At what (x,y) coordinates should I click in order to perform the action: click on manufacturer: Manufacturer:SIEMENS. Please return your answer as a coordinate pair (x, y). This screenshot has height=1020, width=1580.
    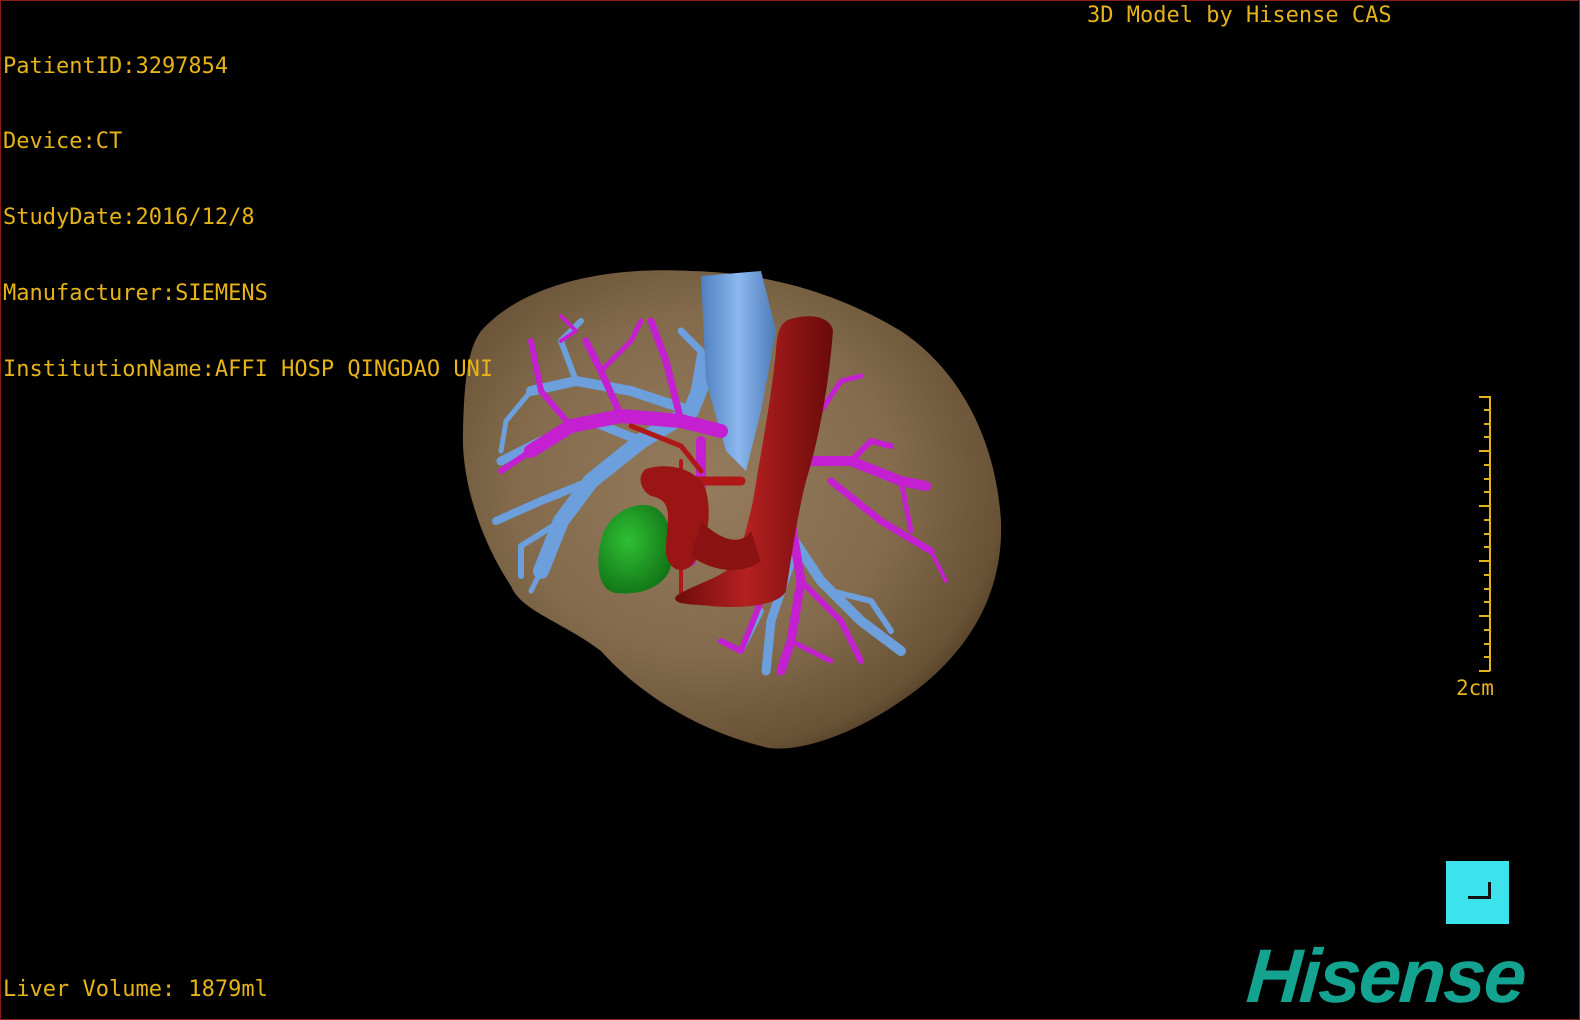
    Looking at the image, I should click on (135, 294).